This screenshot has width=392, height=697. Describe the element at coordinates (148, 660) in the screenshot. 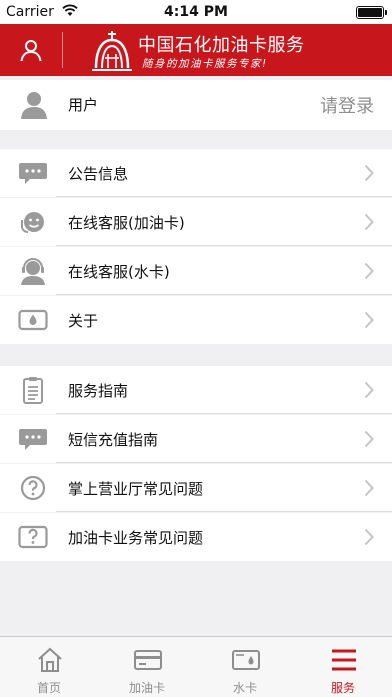

I see `fuel-card-icon` at that location.